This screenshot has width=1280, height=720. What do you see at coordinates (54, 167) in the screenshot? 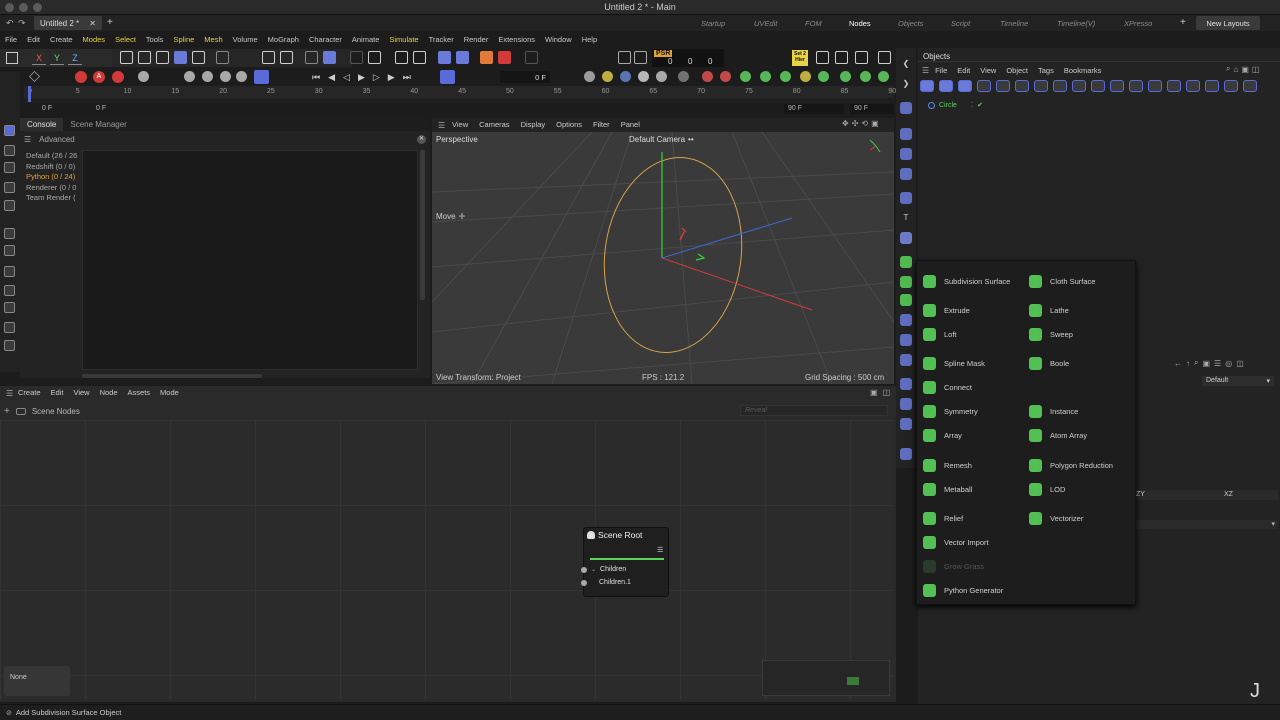
I see `console-category: Redshift (0 / 0)` at bounding box center [54, 167].